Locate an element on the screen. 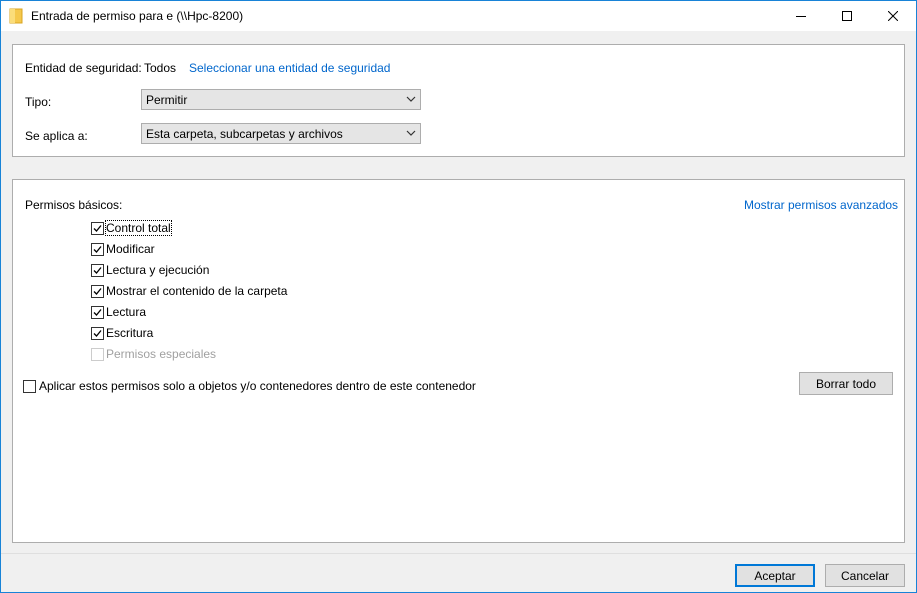 The width and height of the screenshot is (917, 593). applies-to-label: Se aplica a: is located at coordinates (56, 136).